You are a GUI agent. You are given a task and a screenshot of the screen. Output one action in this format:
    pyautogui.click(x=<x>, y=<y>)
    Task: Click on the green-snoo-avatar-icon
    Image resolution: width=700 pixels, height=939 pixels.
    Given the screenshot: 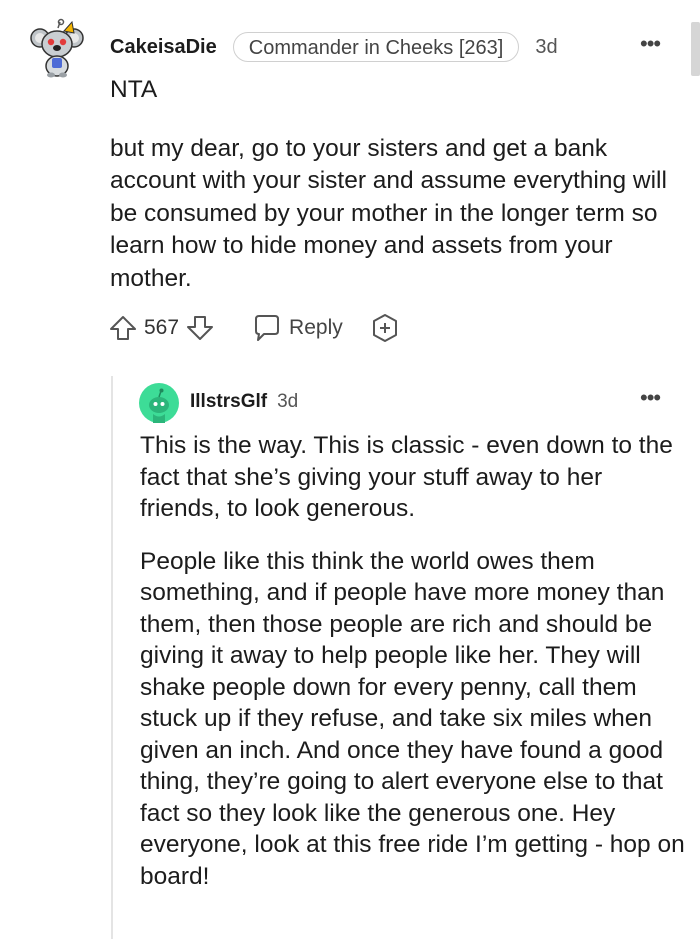 What is the action you would take?
    pyautogui.click(x=159, y=403)
    